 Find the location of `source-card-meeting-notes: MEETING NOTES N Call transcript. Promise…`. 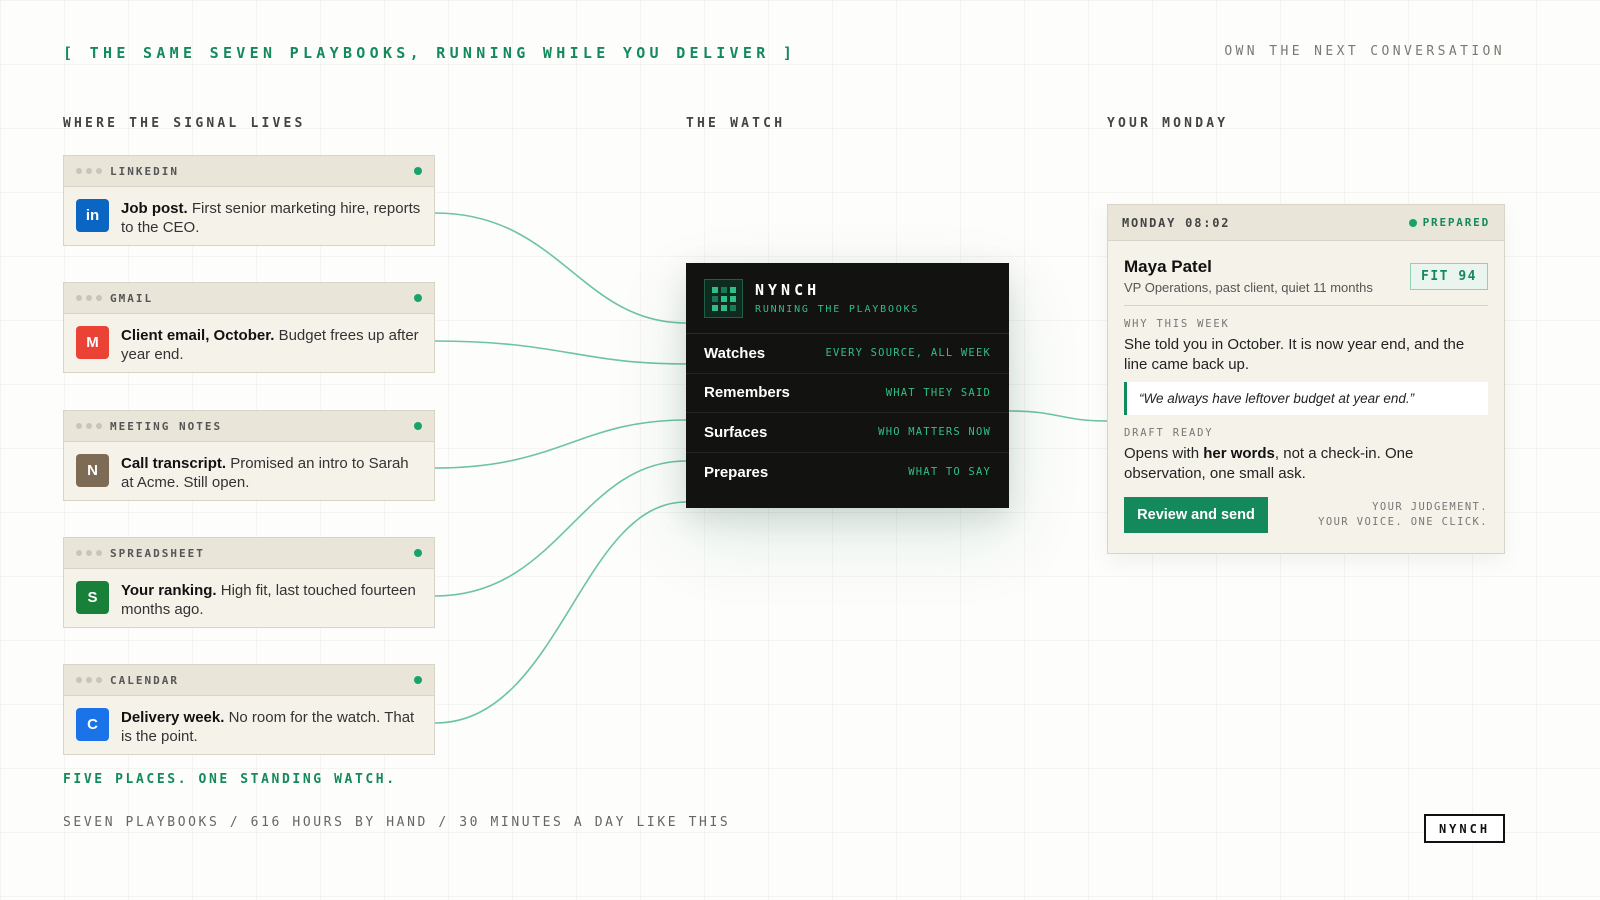

source-card-meeting-notes: MEETING NOTES N Call transcript. Promise… is located at coordinates (249, 455).